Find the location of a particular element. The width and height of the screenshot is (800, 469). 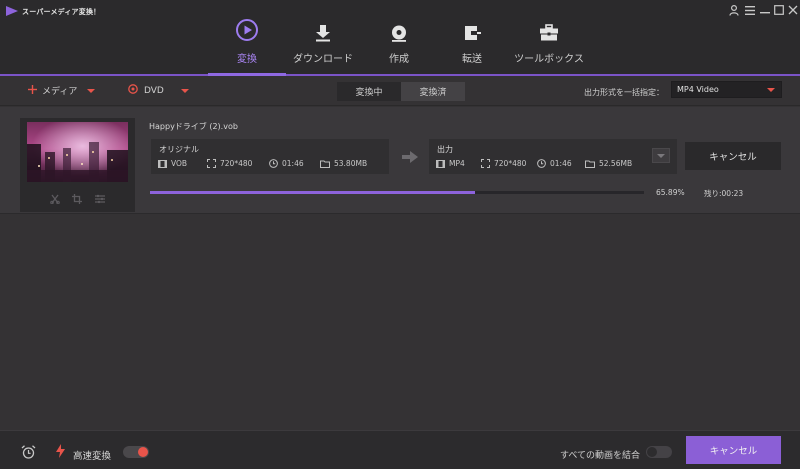

high-speed-toggle is located at coordinates (136, 452).